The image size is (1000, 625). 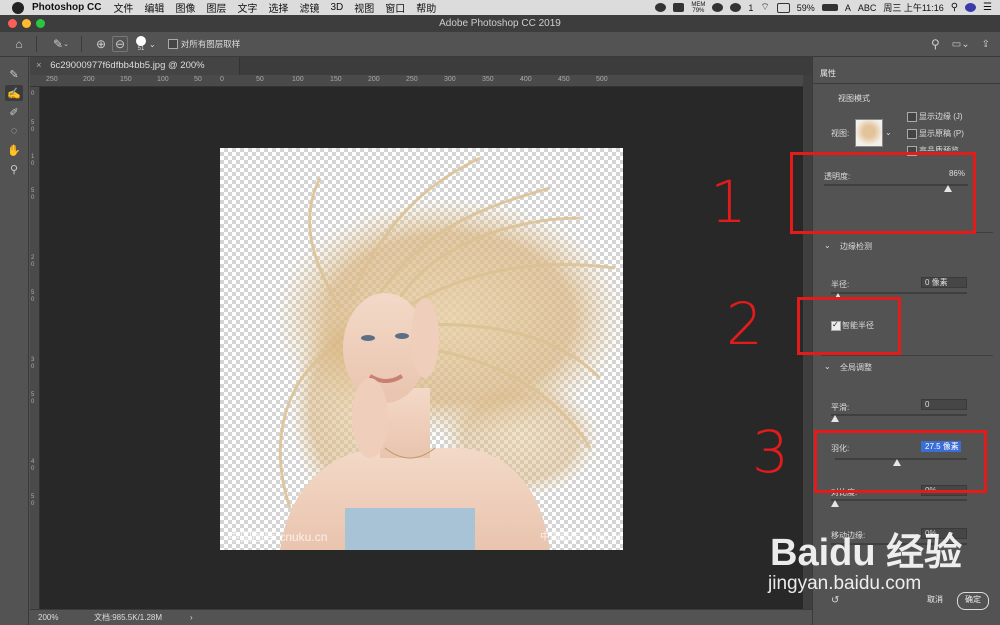 I want to click on qq-tray-icon, so click(x=736, y=7).